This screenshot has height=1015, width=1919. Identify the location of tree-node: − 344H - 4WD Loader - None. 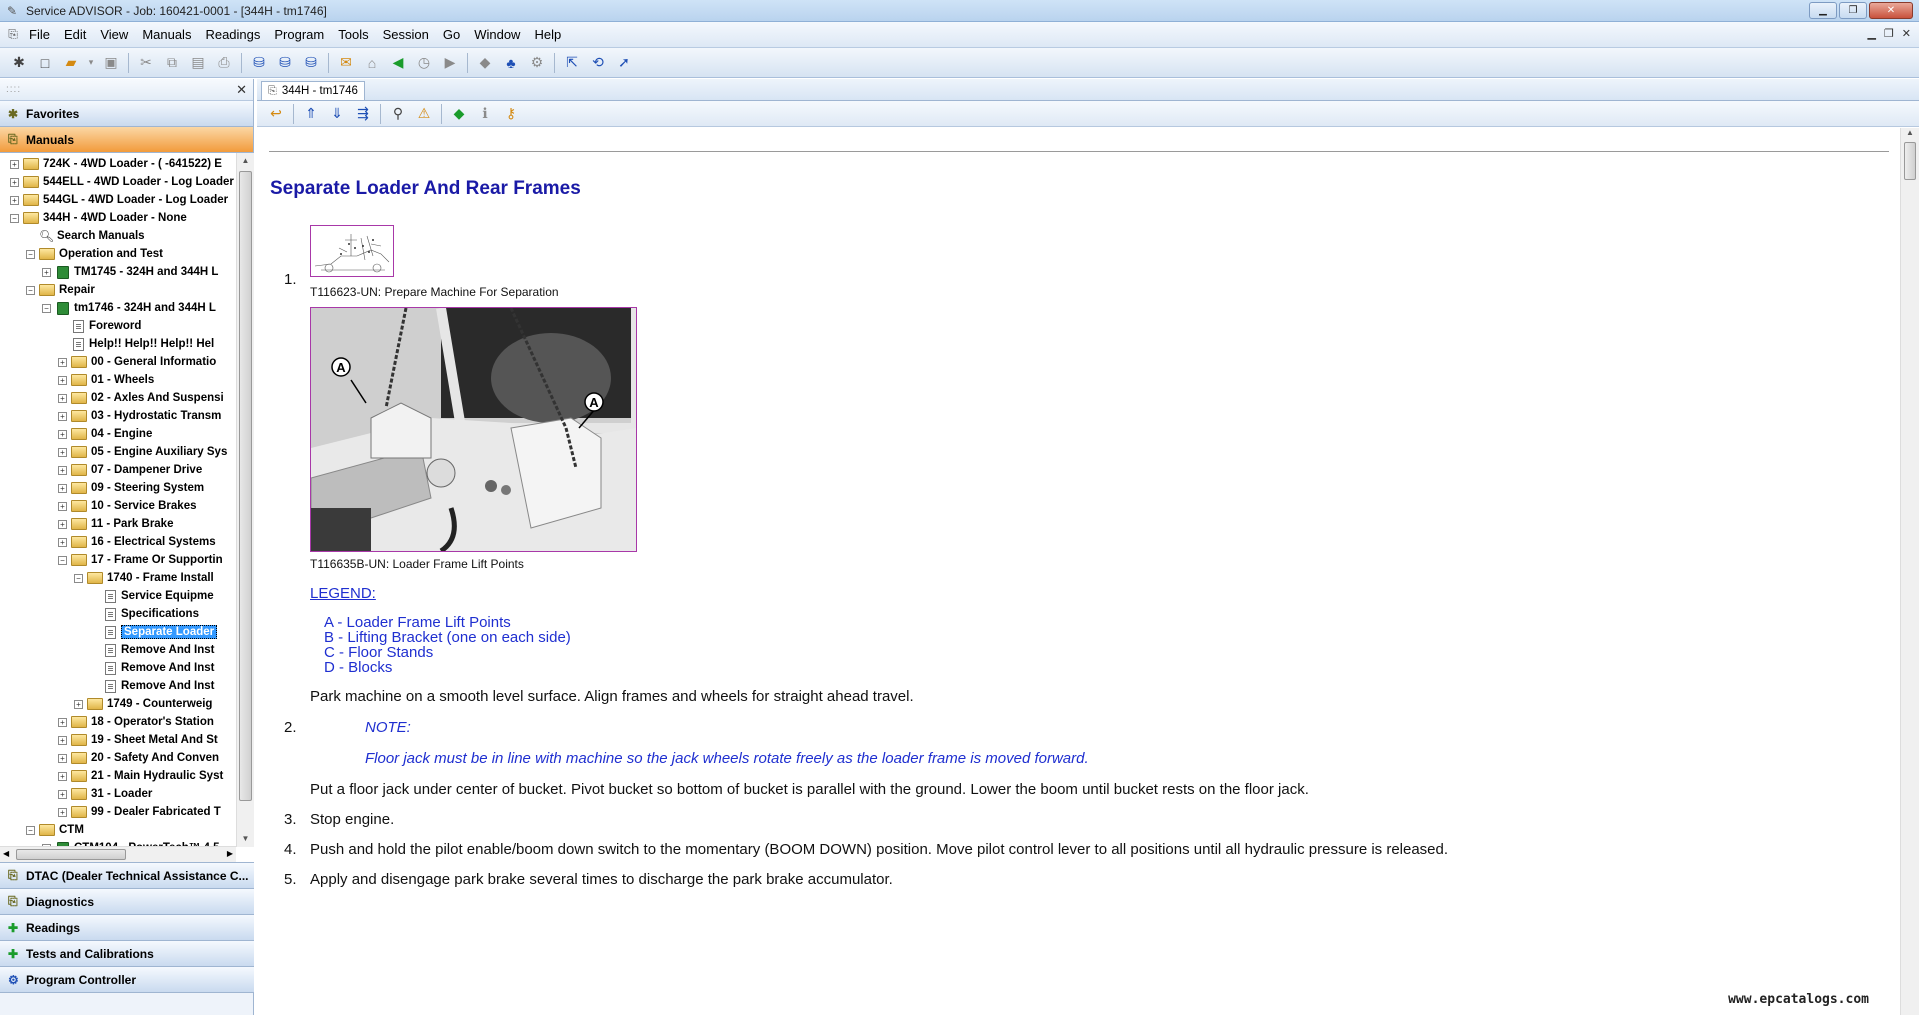
(98, 218).